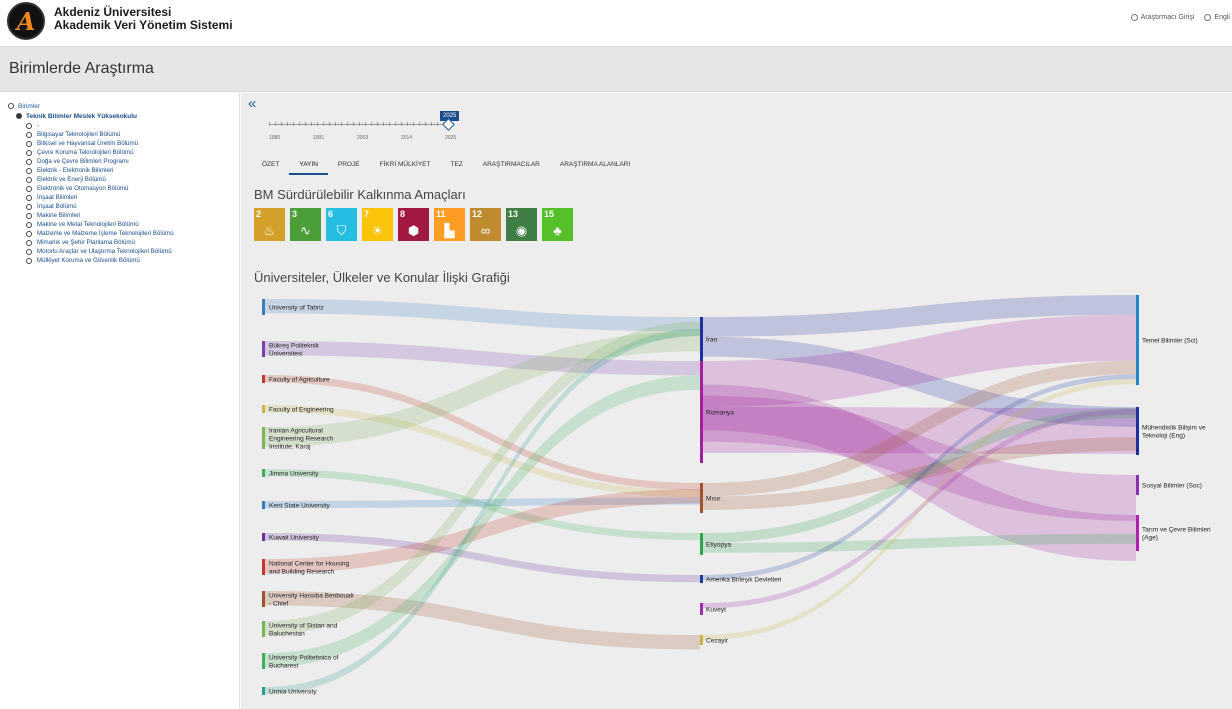 The height and width of the screenshot is (709, 1232). Describe the element at coordinates (521, 230) in the screenshot. I see `sdg-goal-icon: ◉` at that location.